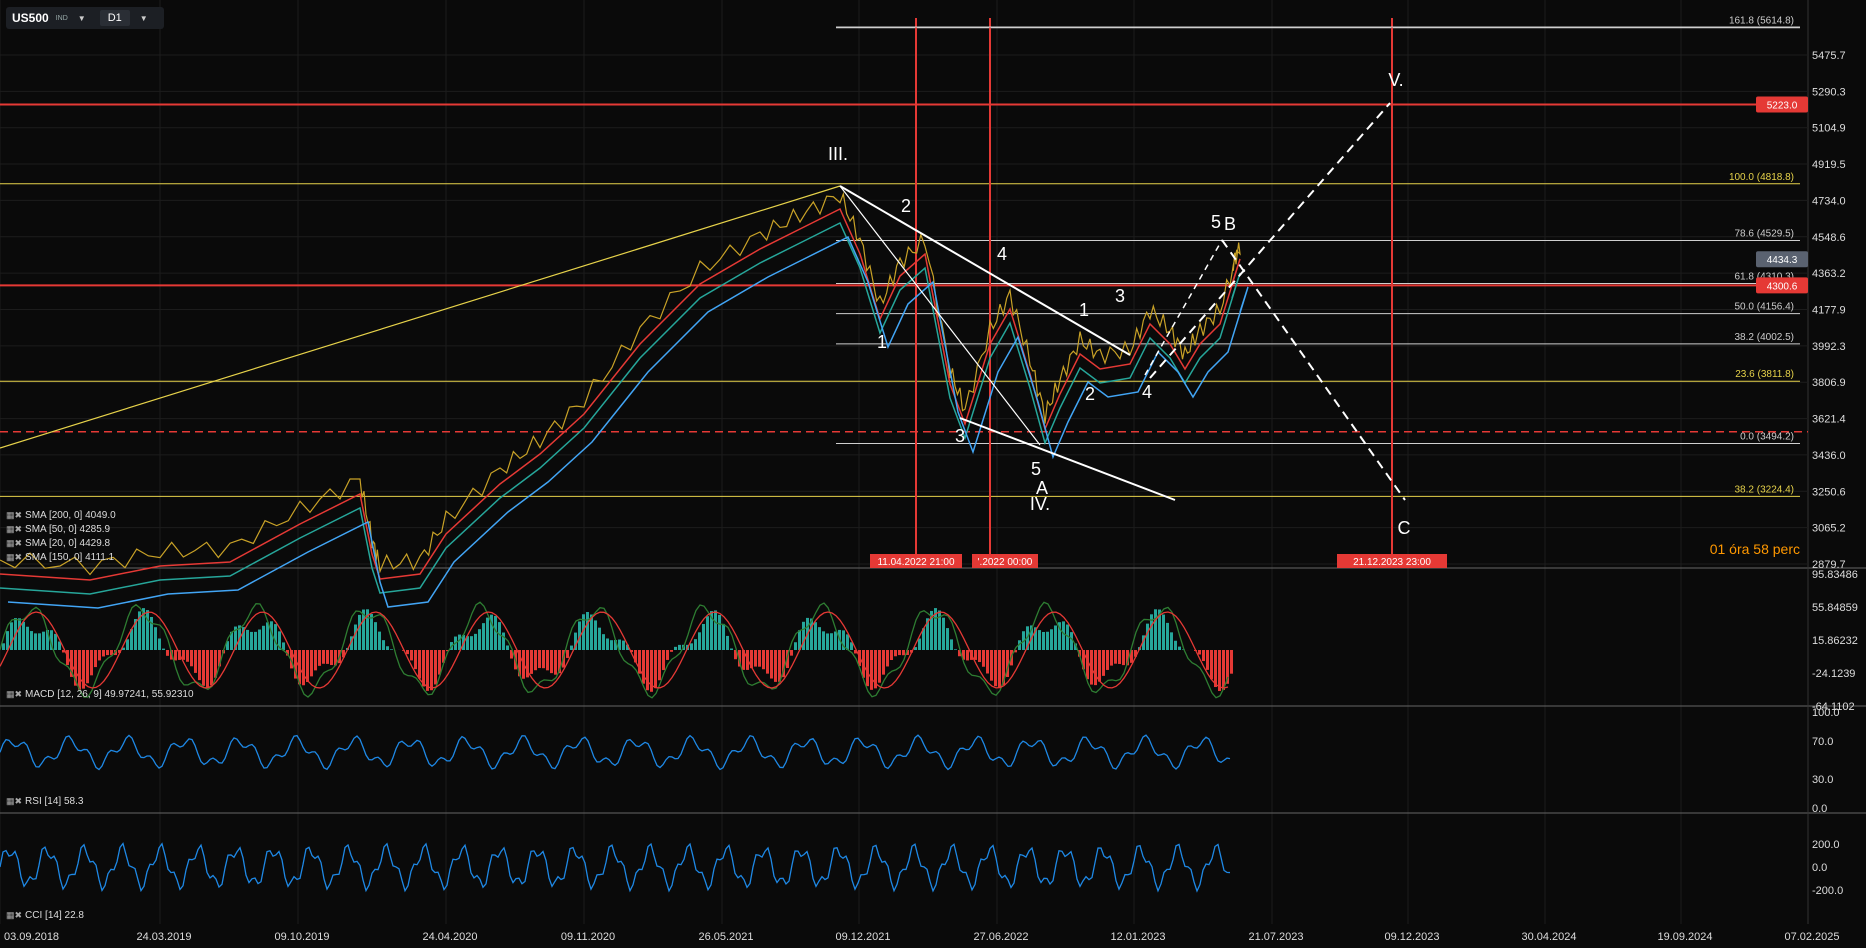 This screenshot has height=948, width=1866. I want to click on timeframe-select: D1, so click(114, 18).